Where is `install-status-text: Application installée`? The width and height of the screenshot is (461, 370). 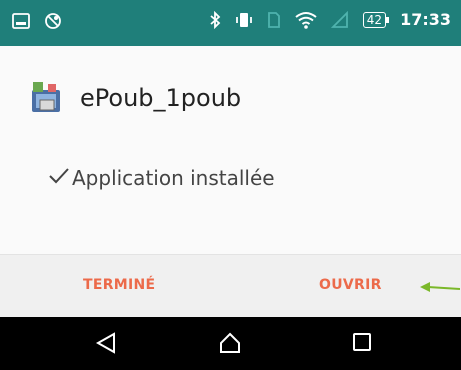
install-status-text: Application installée is located at coordinates (173, 178).